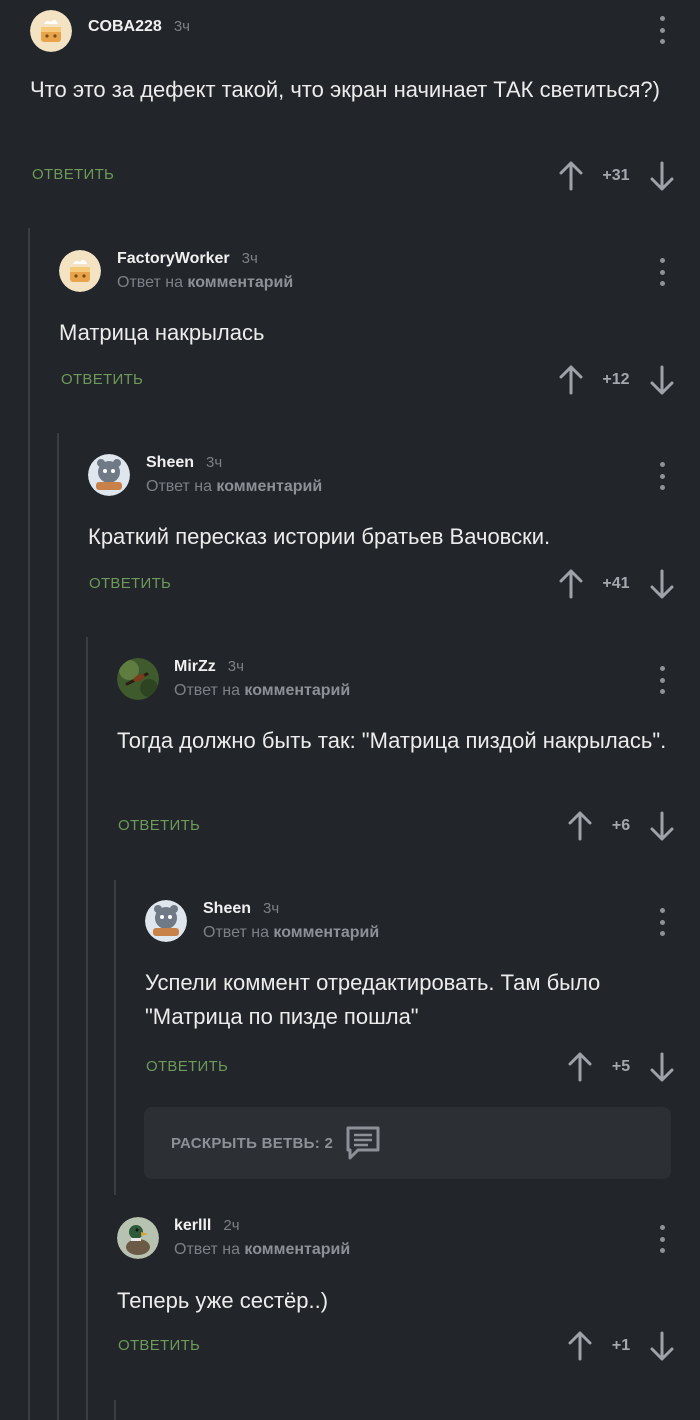 The width and height of the screenshot is (700, 1420). Describe the element at coordinates (616, 583) in the screenshot. I see `comment-score: +41` at that location.